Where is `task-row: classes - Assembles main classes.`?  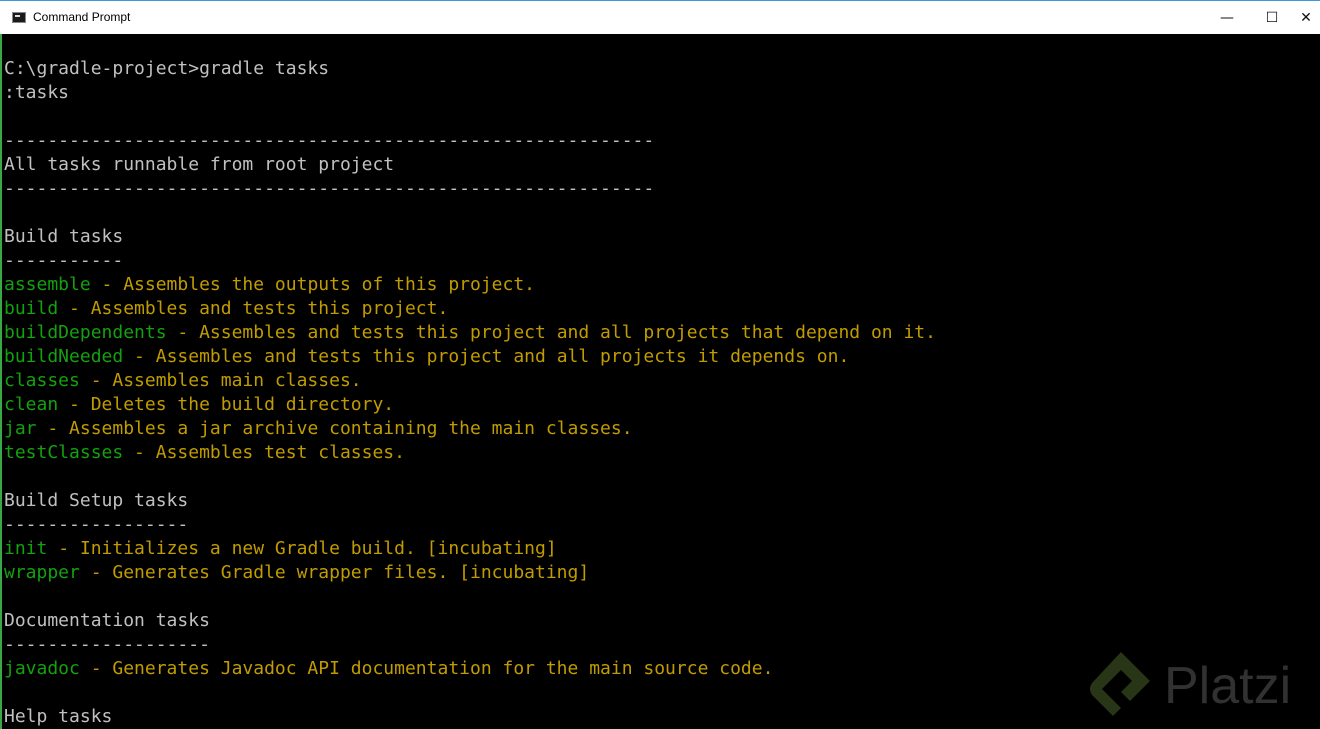 task-row: classes - Assembles main classes. is located at coordinates (470, 381).